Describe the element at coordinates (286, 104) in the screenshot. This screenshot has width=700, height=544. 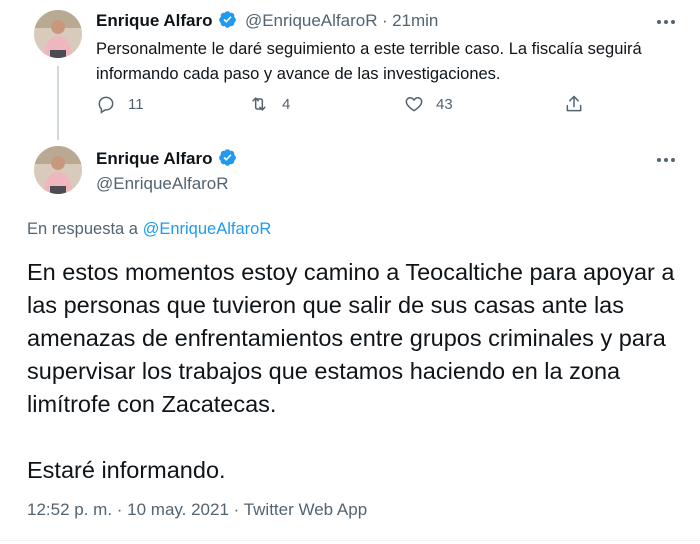
I see `retweet-count: 4` at that location.